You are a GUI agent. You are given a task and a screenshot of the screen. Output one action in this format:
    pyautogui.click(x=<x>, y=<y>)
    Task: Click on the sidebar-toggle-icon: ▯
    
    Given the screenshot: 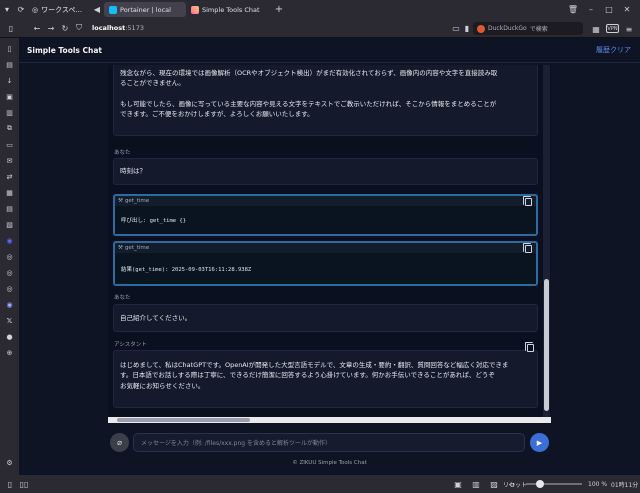 What is the action you would take?
    pyautogui.click(x=11, y=28)
    